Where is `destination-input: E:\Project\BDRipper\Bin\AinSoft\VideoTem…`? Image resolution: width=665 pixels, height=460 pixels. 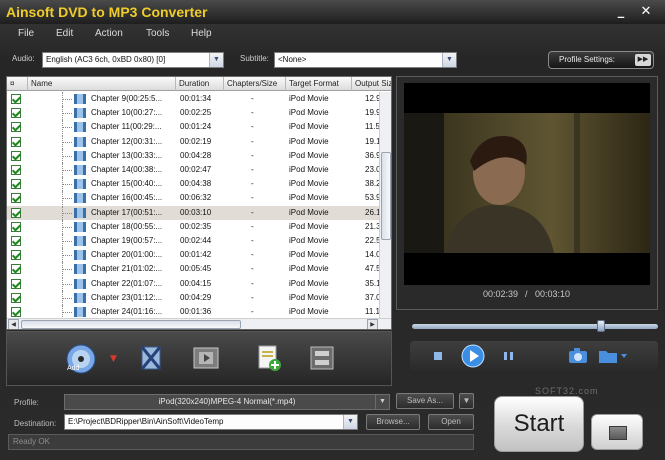
destination-input: E:\Project\BDRipper\Bin\AinSoft\VideoTem… is located at coordinates (211, 422).